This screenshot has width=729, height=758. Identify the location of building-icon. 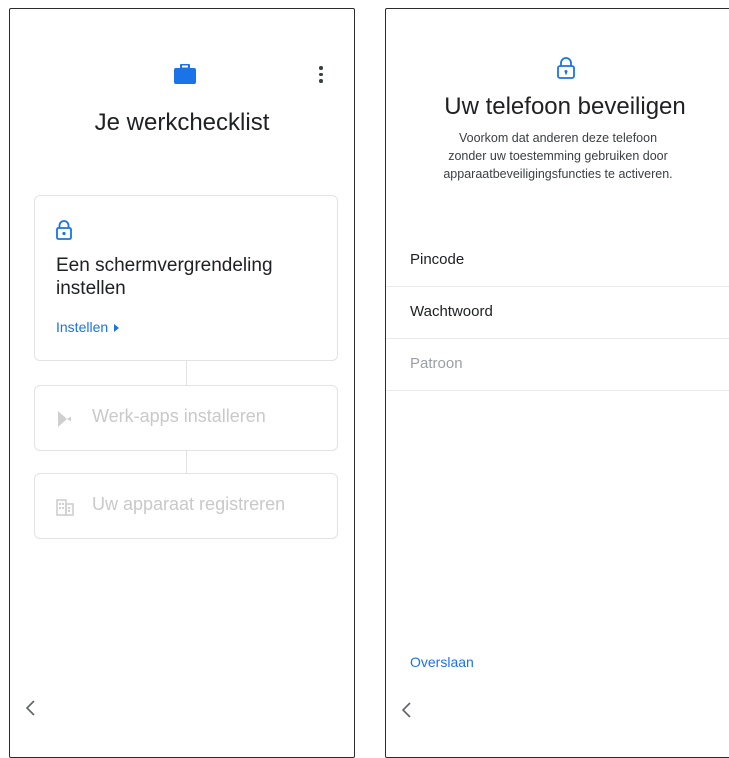
(65, 507).